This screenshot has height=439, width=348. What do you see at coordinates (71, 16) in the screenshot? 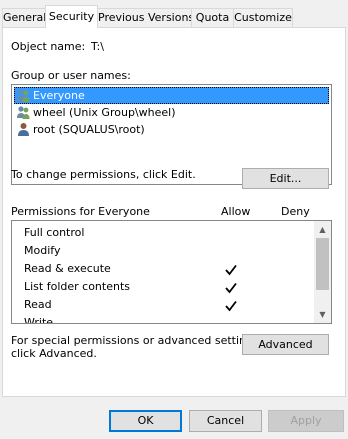
I see `tab-security: Security` at bounding box center [71, 16].